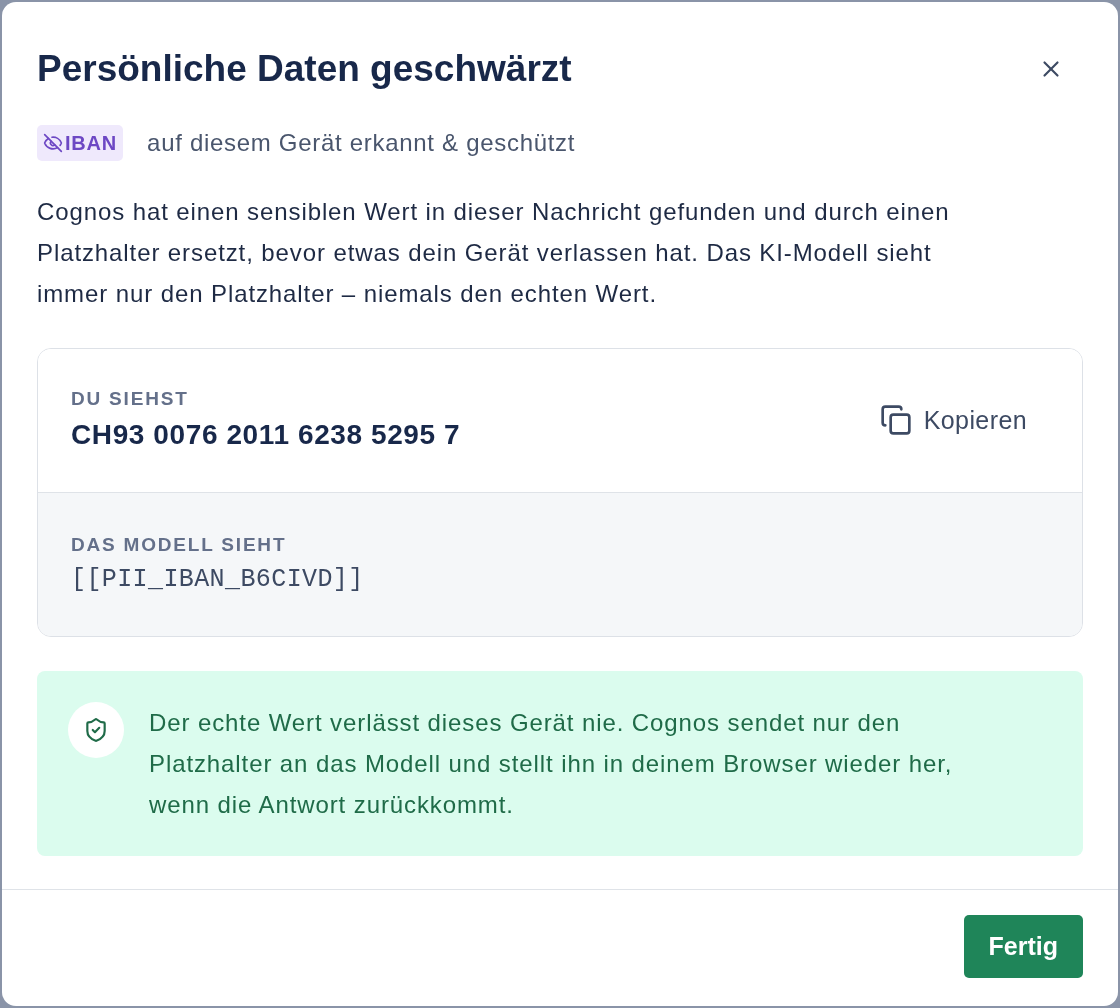 This screenshot has height=1008, width=1120. What do you see at coordinates (130, 399) in the screenshot?
I see `section-label: DU SIEHST` at bounding box center [130, 399].